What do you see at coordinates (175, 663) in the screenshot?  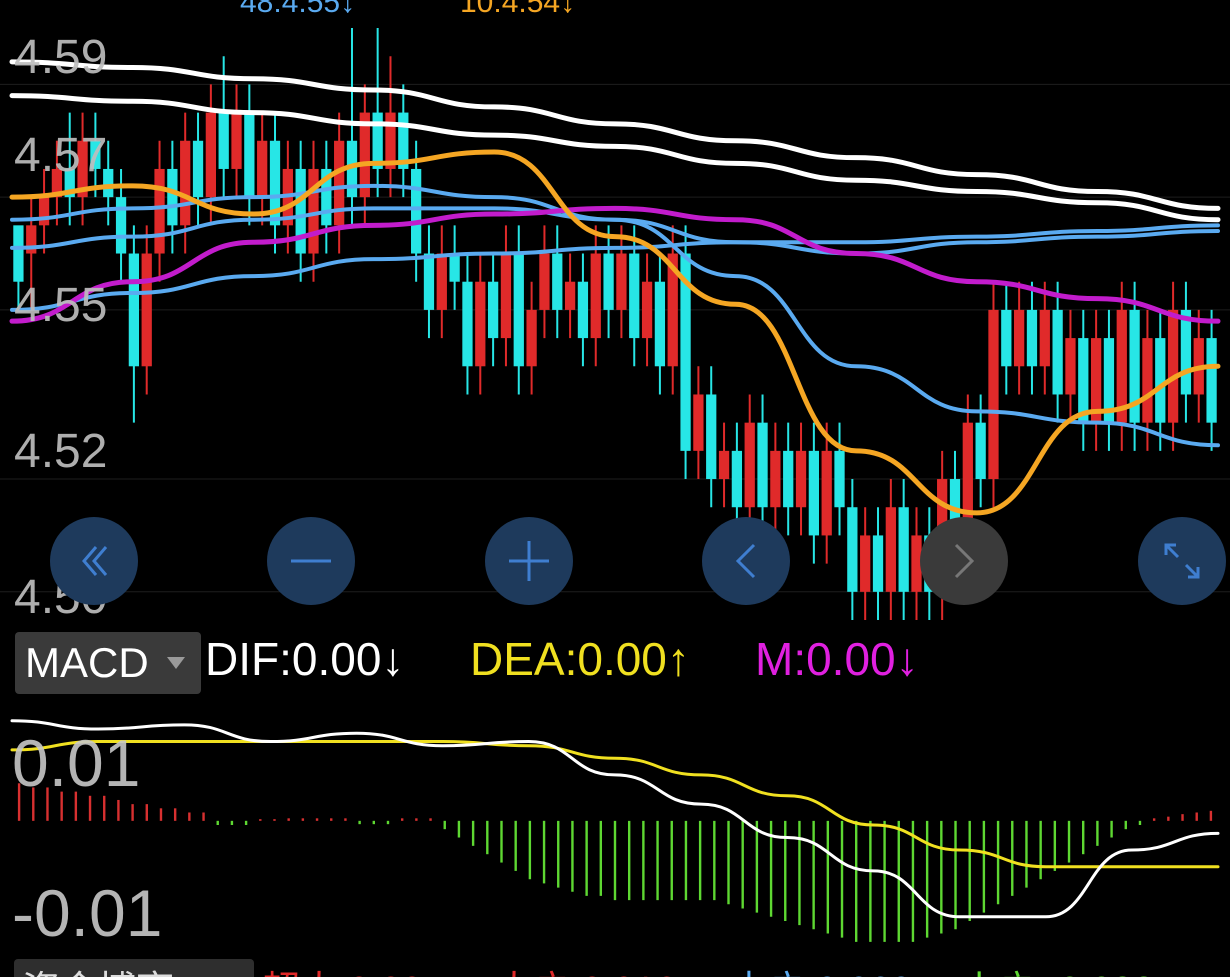 I see `caret-down-icon` at bounding box center [175, 663].